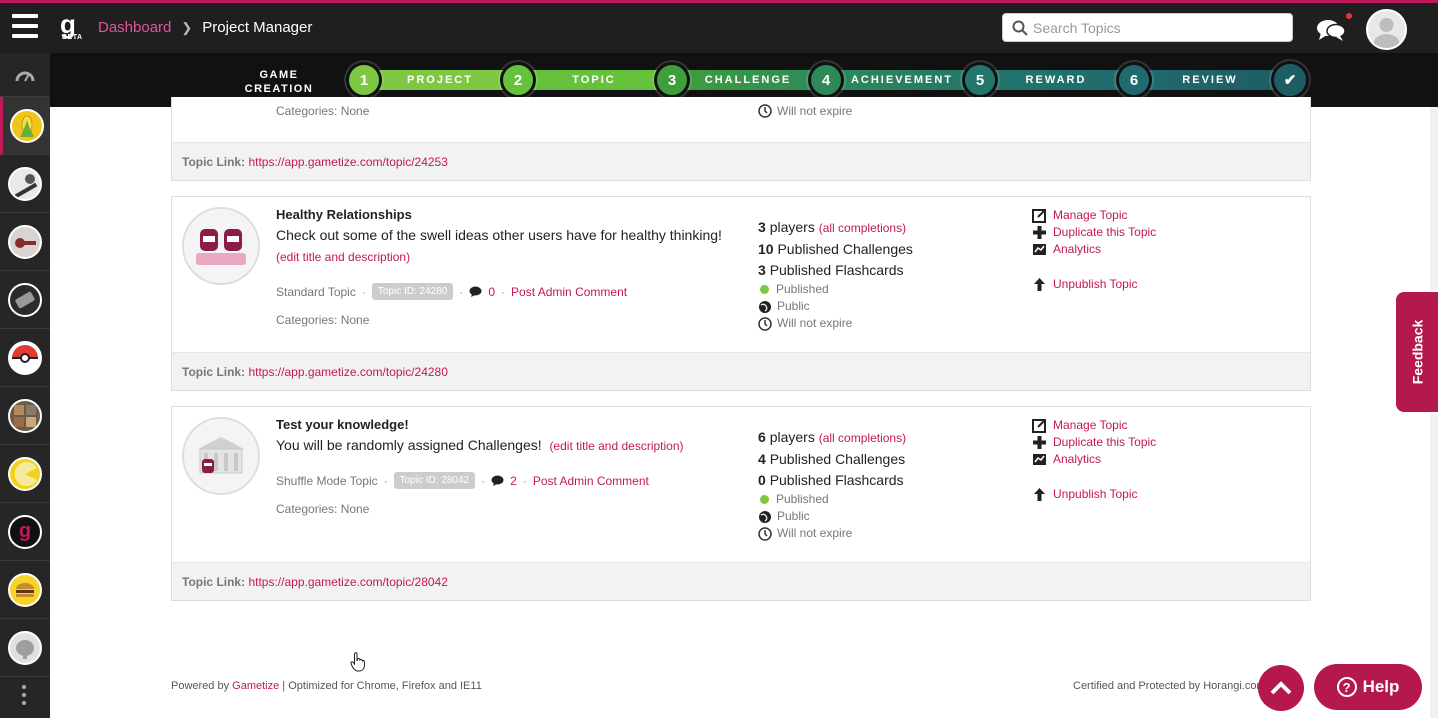 This screenshot has width=1438, height=718. Describe the element at coordinates (1134, 80) in the screenshot. I see `step-6-circle: 6` at that location.